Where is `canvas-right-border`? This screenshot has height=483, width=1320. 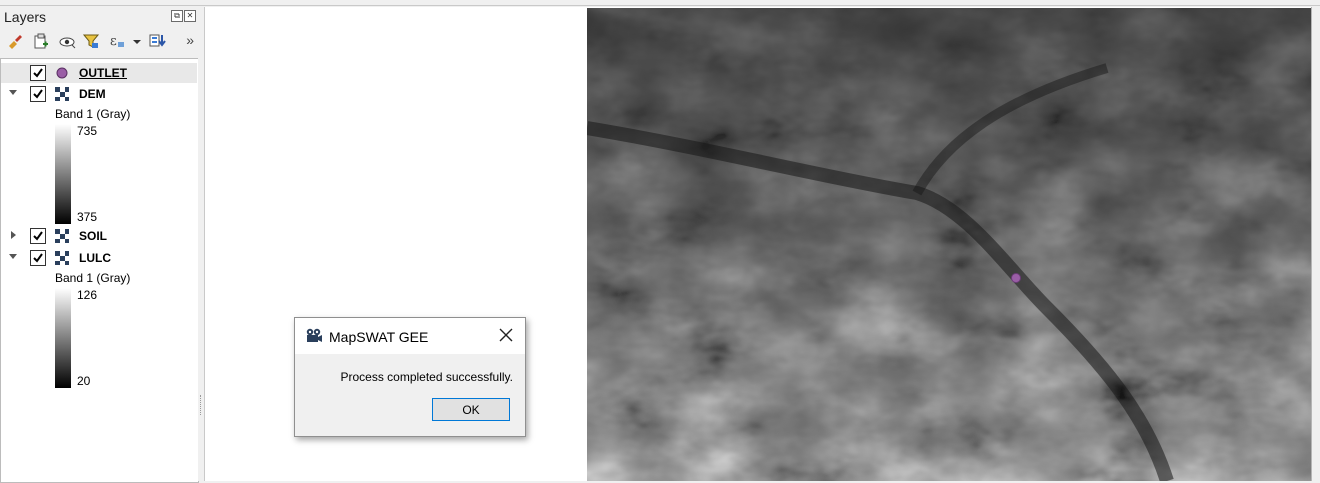 canvas-right-border is located at coordinates (1315, 244).